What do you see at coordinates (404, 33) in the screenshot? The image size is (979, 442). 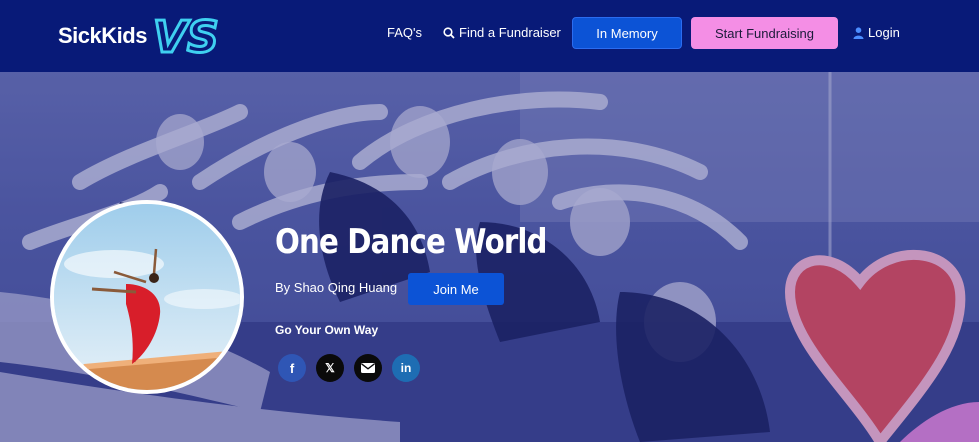 I see `nav-faq-link: FAQ's` at bounding box center [404, 33].